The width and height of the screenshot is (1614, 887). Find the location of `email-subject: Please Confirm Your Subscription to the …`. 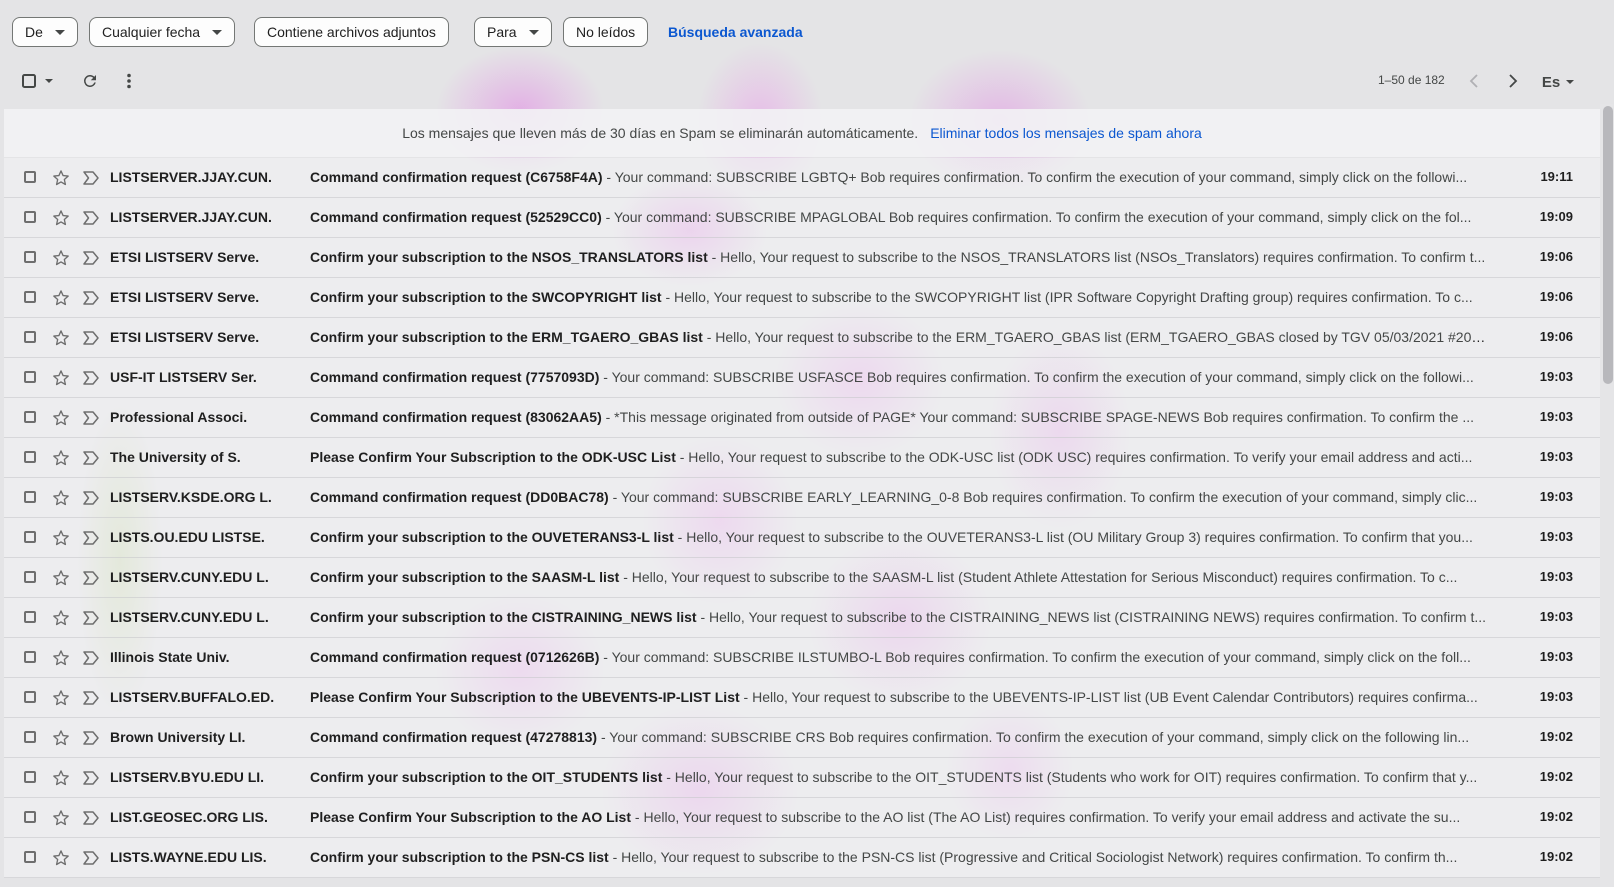

email-subject: Please Confirm Your Subscription to the … is located at coordinates (471, 817).